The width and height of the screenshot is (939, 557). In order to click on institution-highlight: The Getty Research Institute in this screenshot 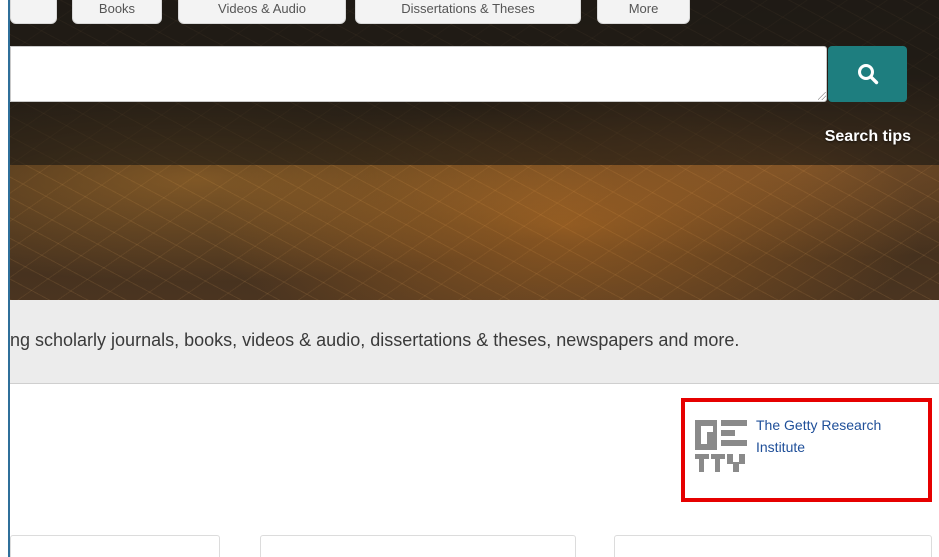, I will do `click(806, 450)`.